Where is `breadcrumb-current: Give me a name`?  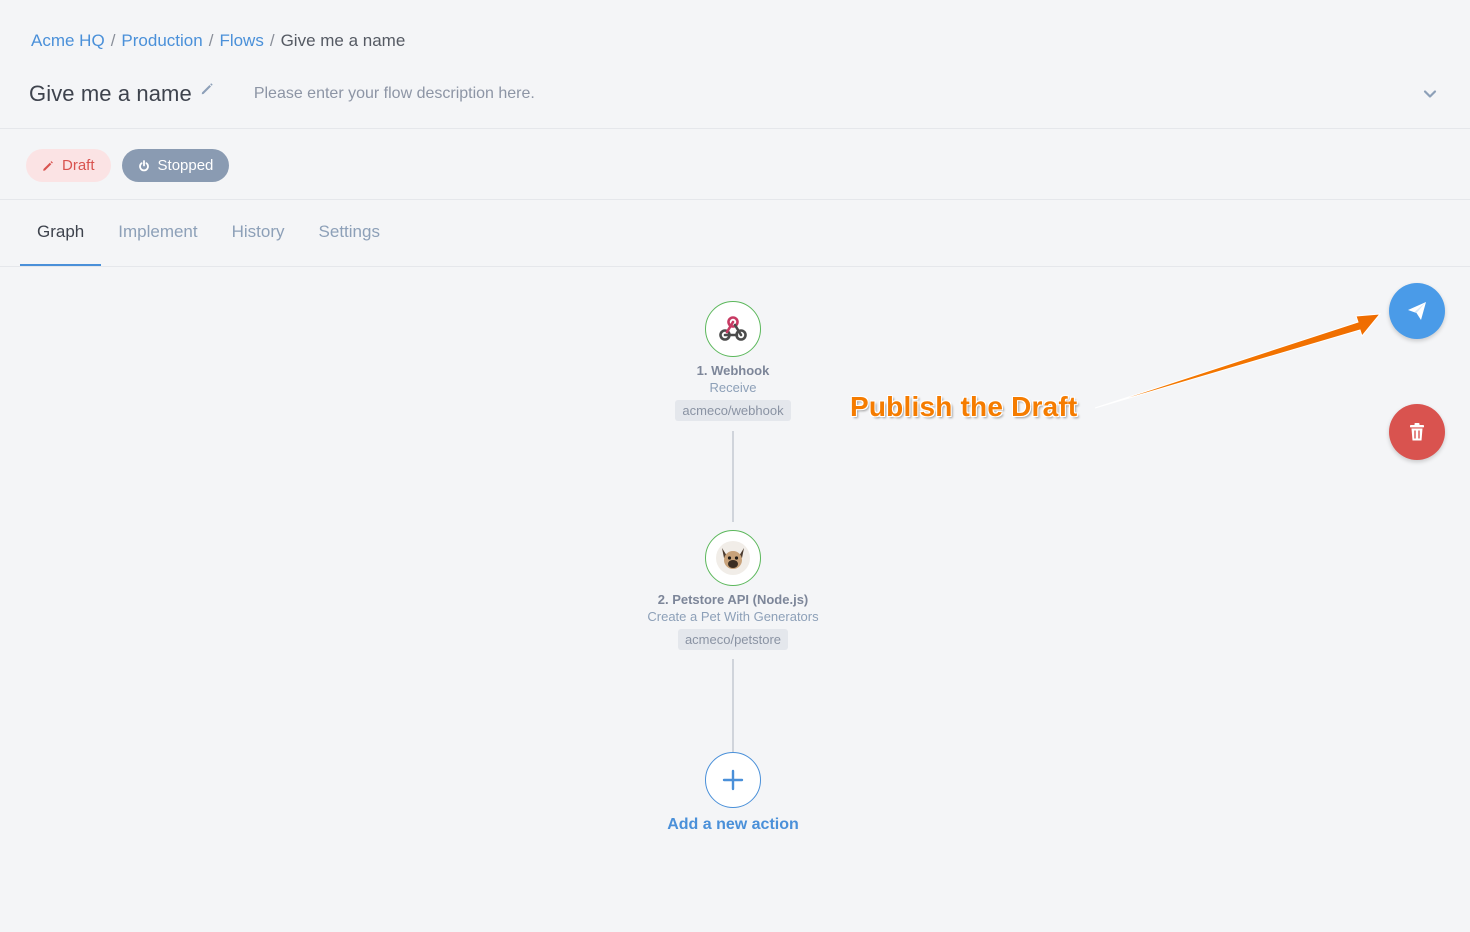
breadcrumb-current: Give me a name is located at coordinates (343, 40).